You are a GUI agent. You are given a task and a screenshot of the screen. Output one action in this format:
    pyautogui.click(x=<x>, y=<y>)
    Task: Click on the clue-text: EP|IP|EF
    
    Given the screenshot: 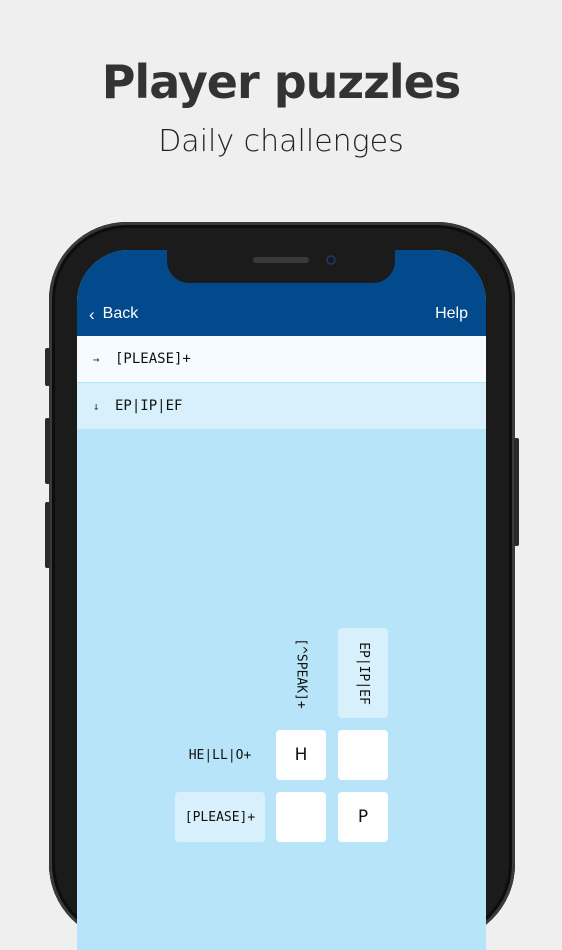 What is the action you would take?
    pyautogui.click(x=149, y=406)
    